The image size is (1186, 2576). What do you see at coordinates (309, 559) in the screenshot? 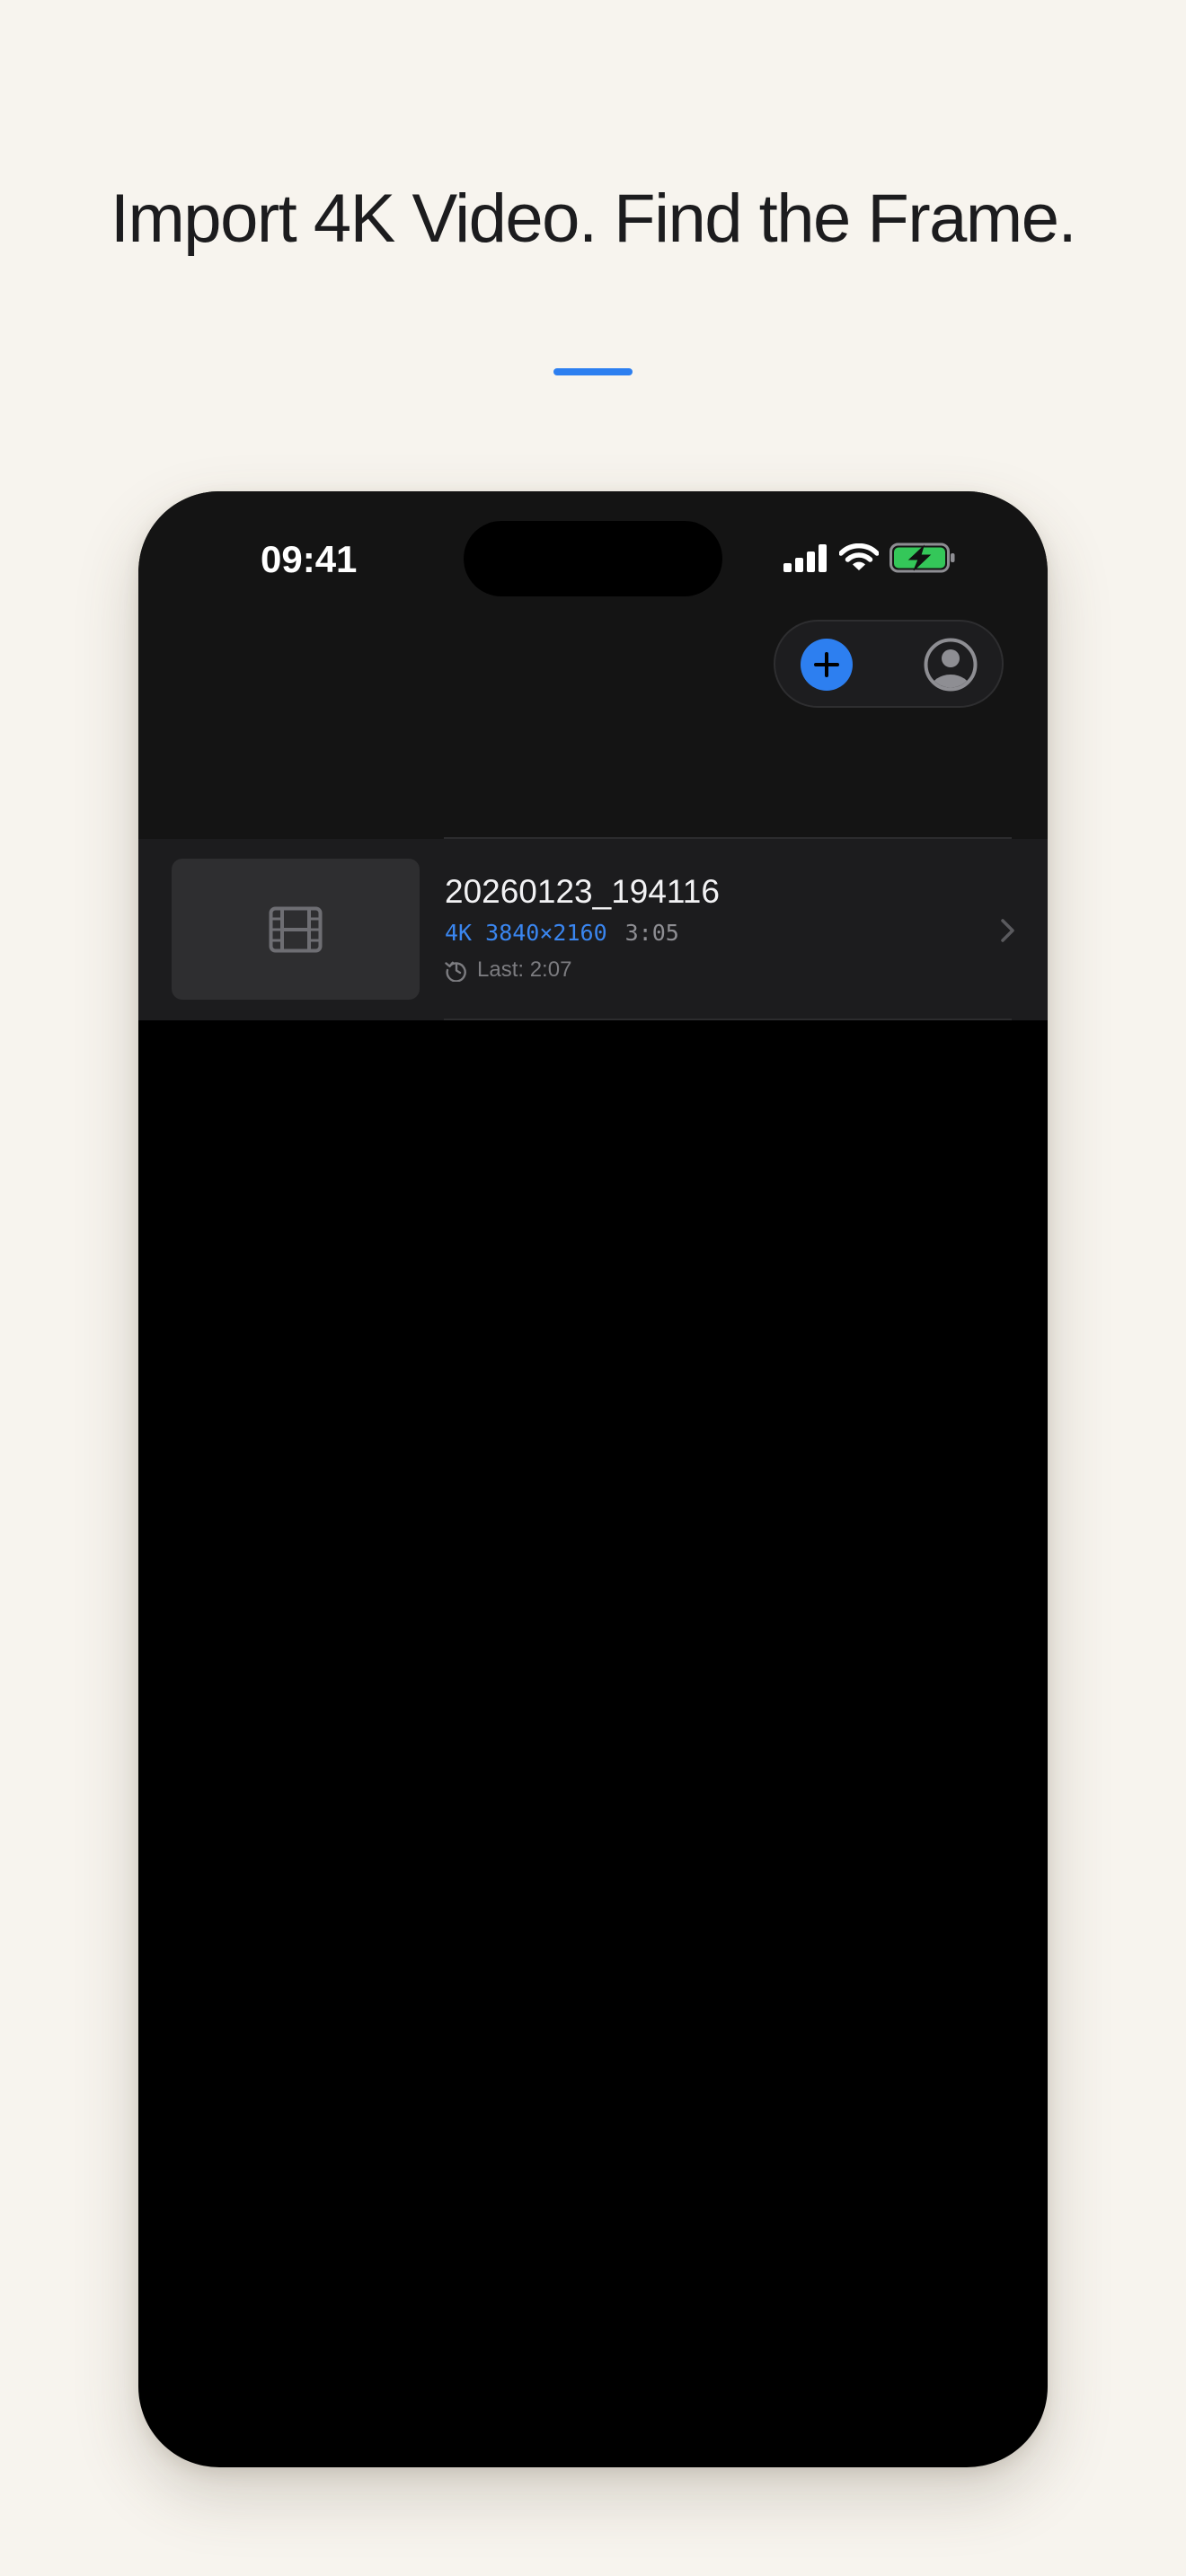
I see `status-time: 09:41` at bounding box center [309, 559].